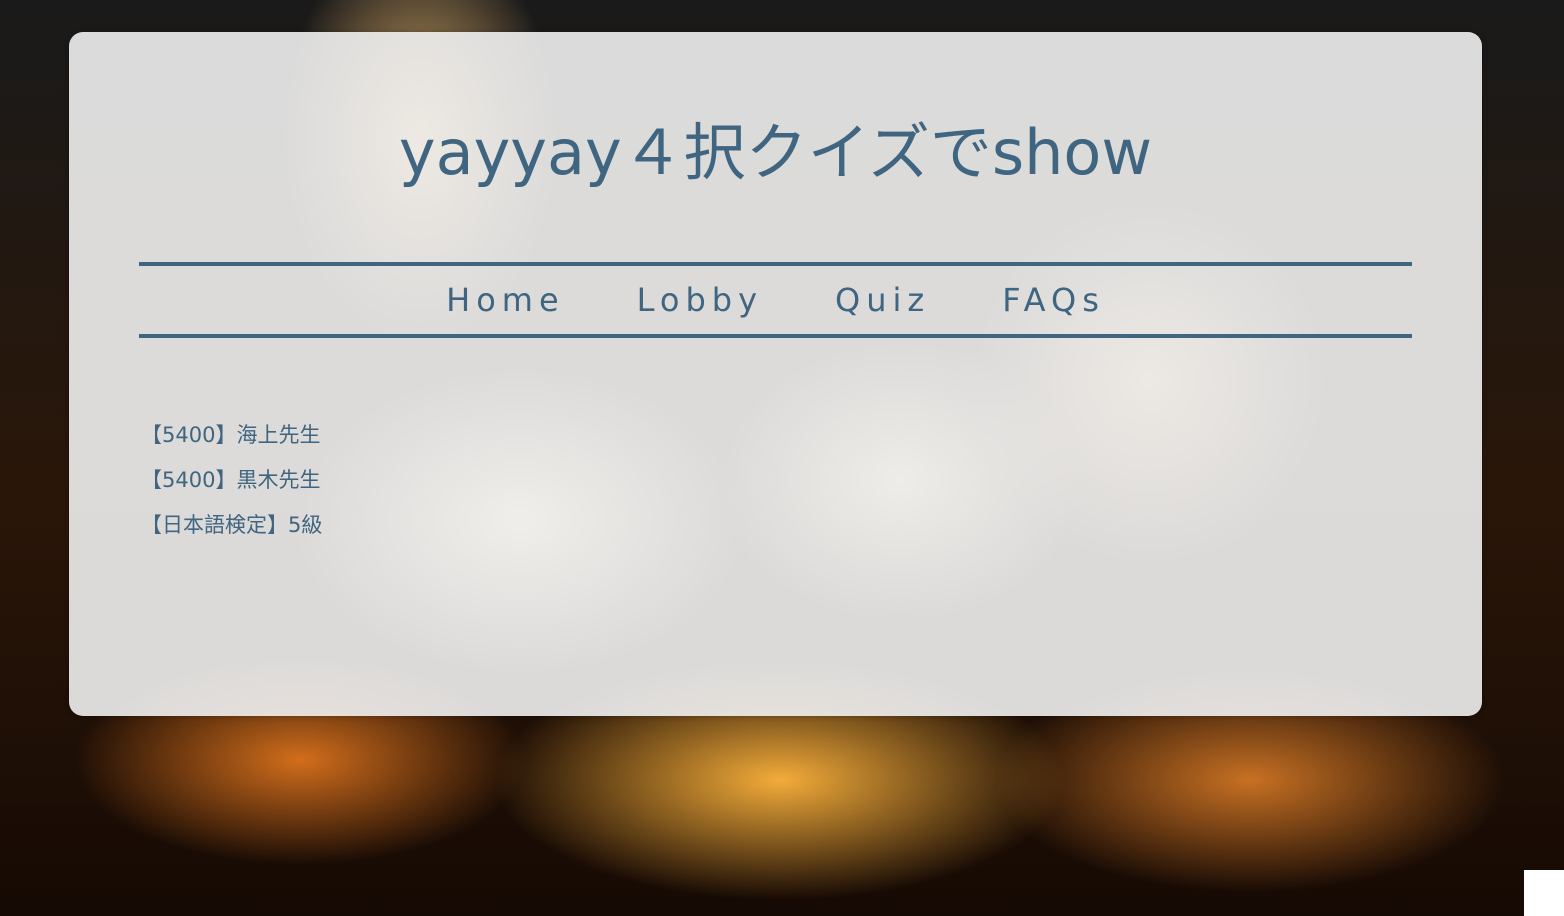 The image size is (1564, 916). Describe the element at coordinates (231, 435) in the screenshot. I see `quiz-link-item: 【5400】海上先生` at that location.